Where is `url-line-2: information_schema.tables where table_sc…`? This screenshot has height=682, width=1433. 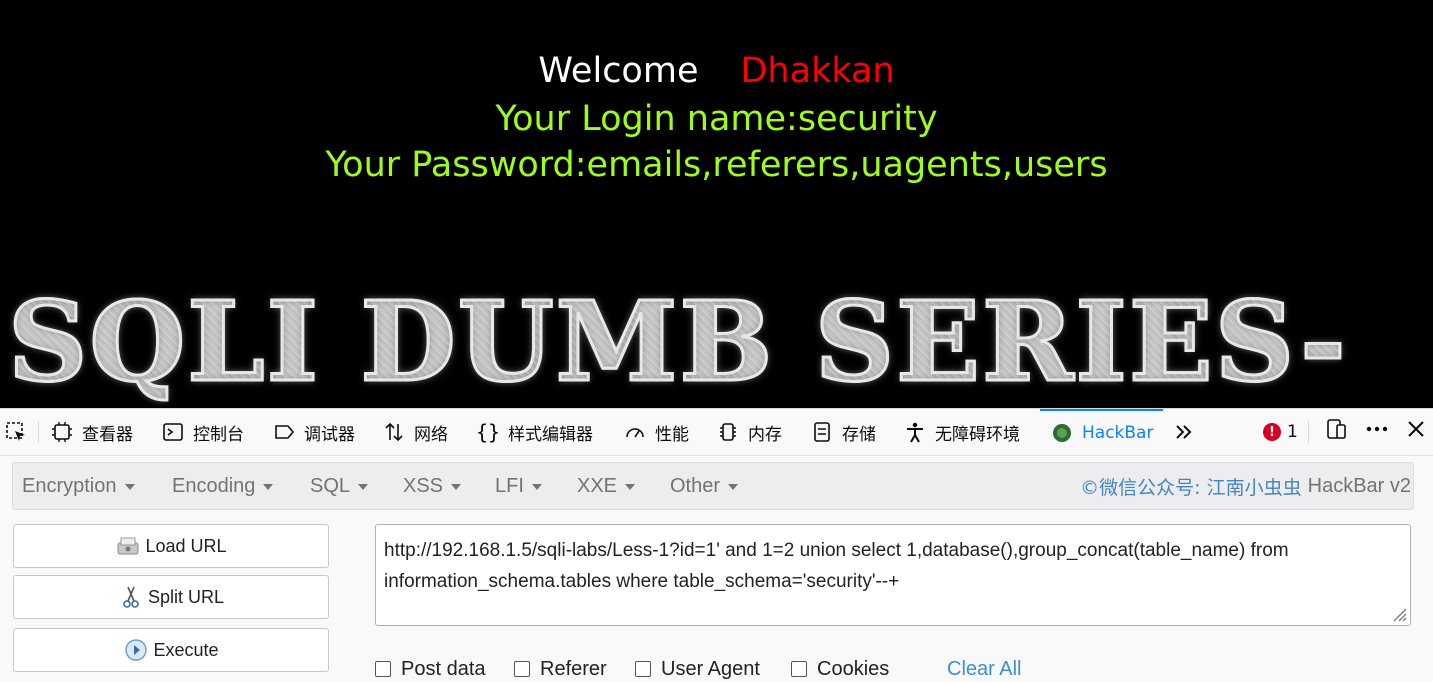 url-line-2: information_schema.tables where table_sc… is located at coordinates (642, 581).